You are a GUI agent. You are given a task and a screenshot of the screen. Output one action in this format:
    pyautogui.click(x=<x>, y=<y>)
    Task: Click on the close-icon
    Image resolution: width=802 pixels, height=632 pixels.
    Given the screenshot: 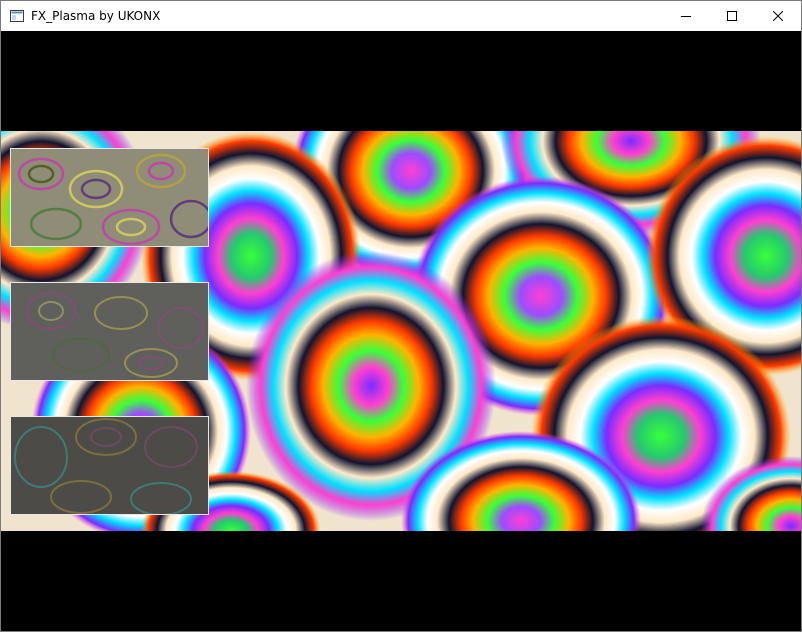 What is the action you would take?
    pyautogui.click(x=778, y=16)
    